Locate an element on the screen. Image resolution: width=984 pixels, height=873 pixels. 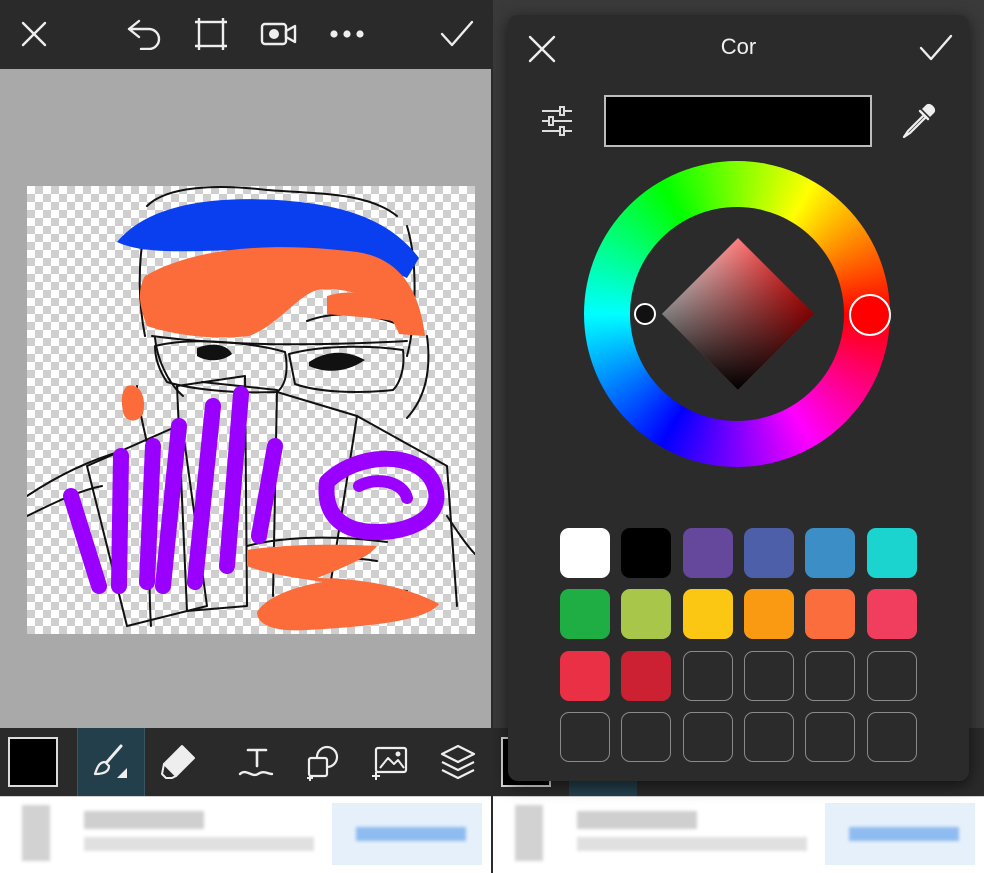
ad-banner-right is located at coordinates (738, 834).